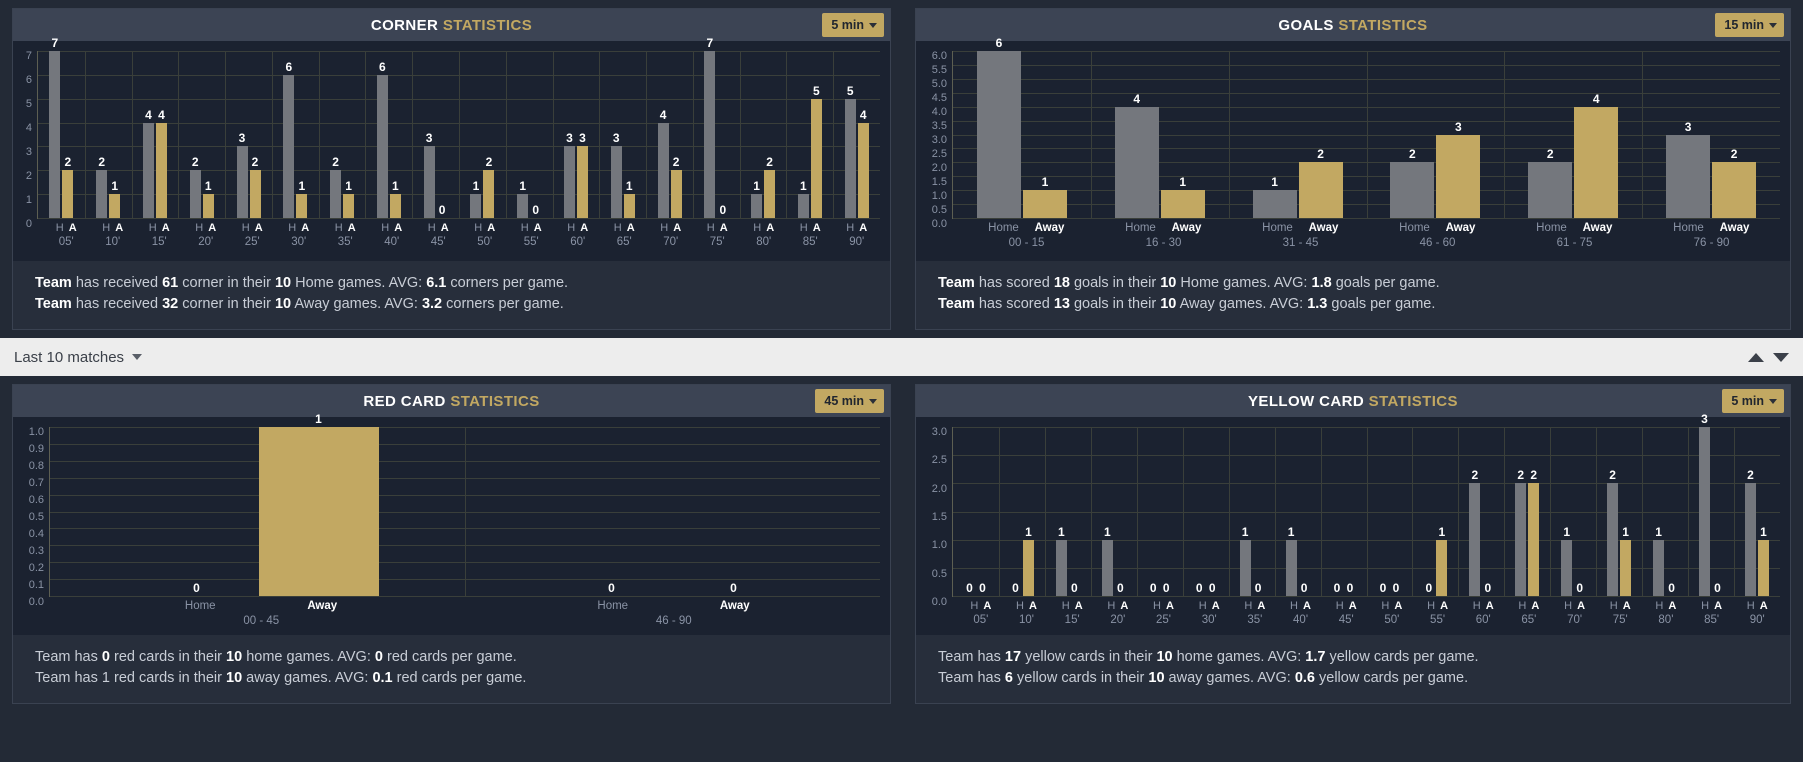  What do you see at coordinates (734, 511) in the screenshot?
I see `bar-away: 0` at bounding box center [734, 511].